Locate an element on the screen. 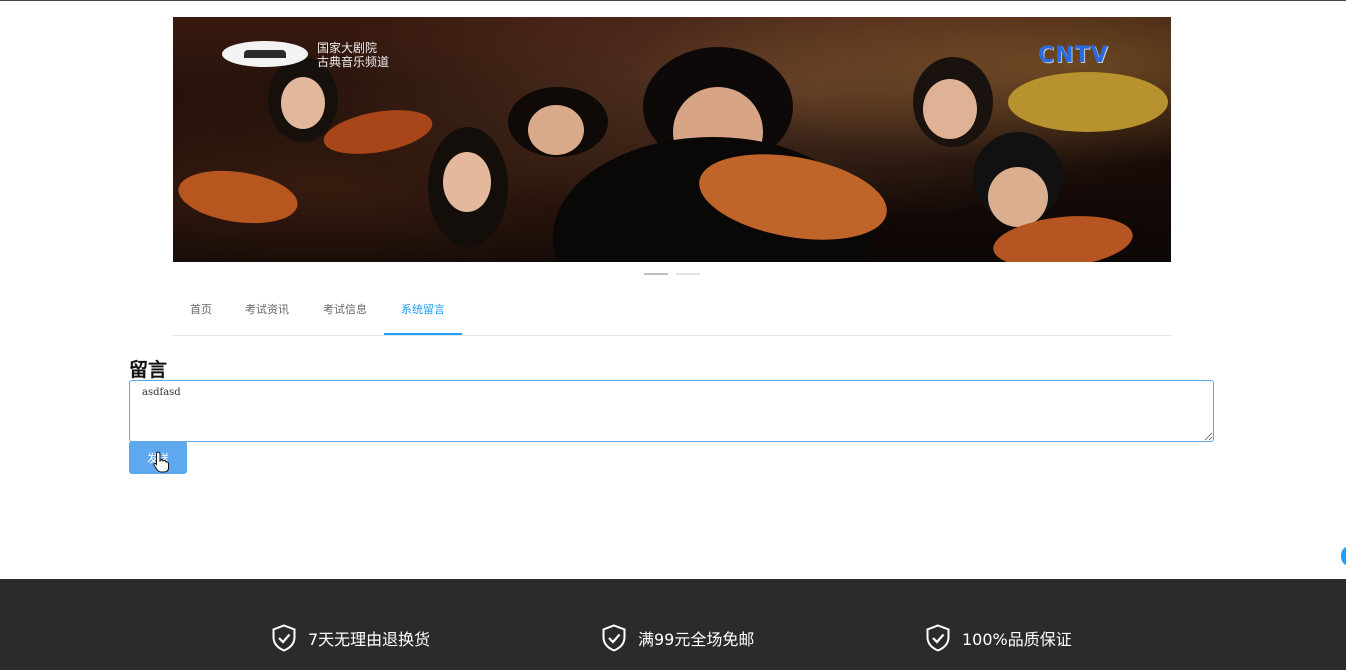 The image size is (1346, 670). message-title: 留言 is located at coordinates (148, 370).